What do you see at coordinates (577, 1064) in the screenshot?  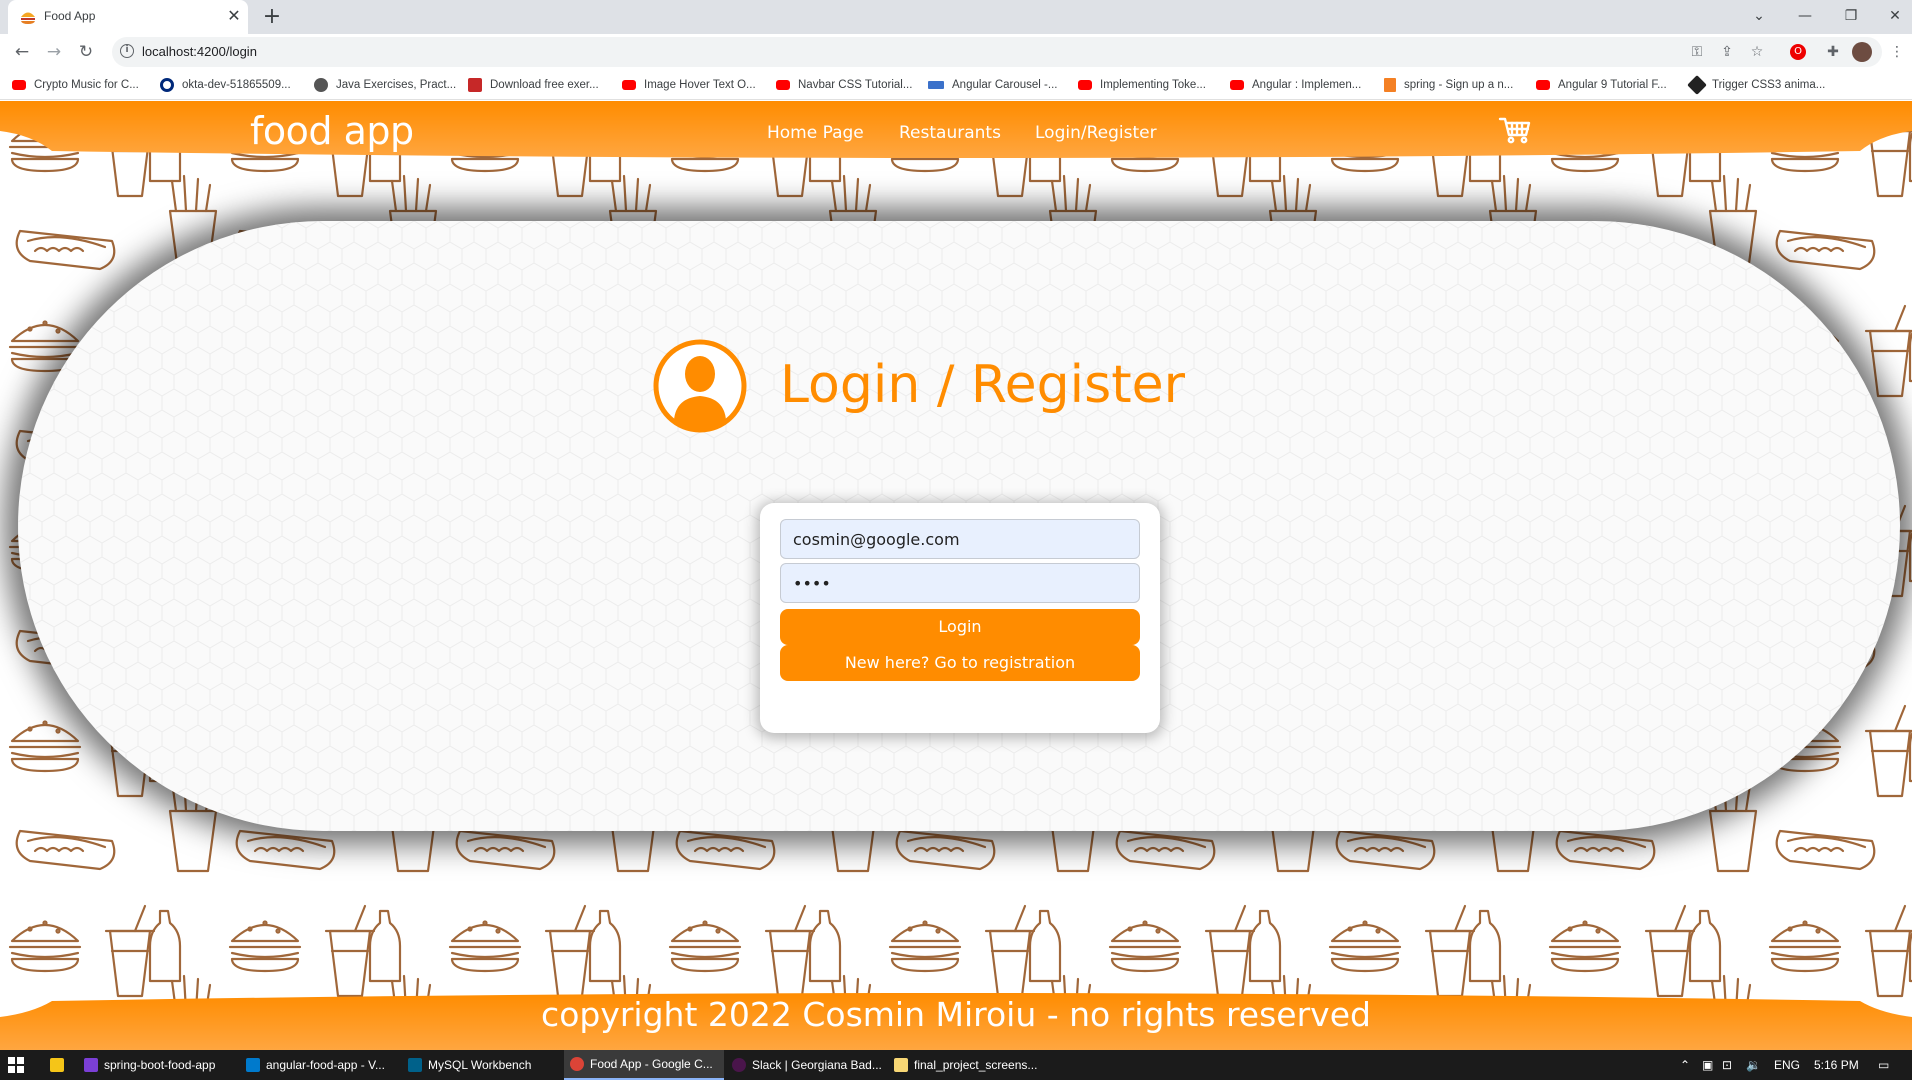 I see `chrome-icon` at bounding box center [577, 1064].